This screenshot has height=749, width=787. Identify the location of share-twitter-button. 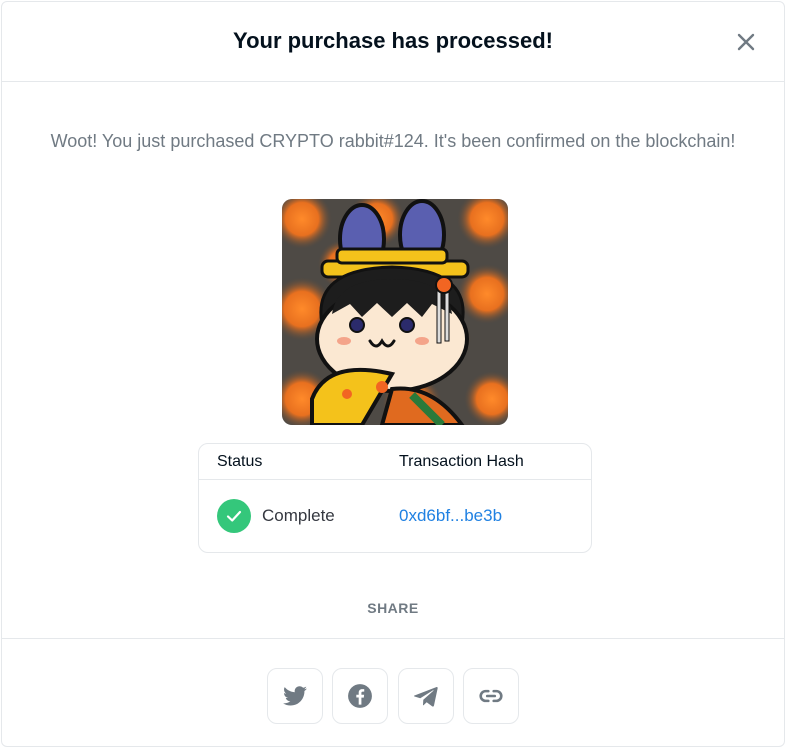
(295, 696).